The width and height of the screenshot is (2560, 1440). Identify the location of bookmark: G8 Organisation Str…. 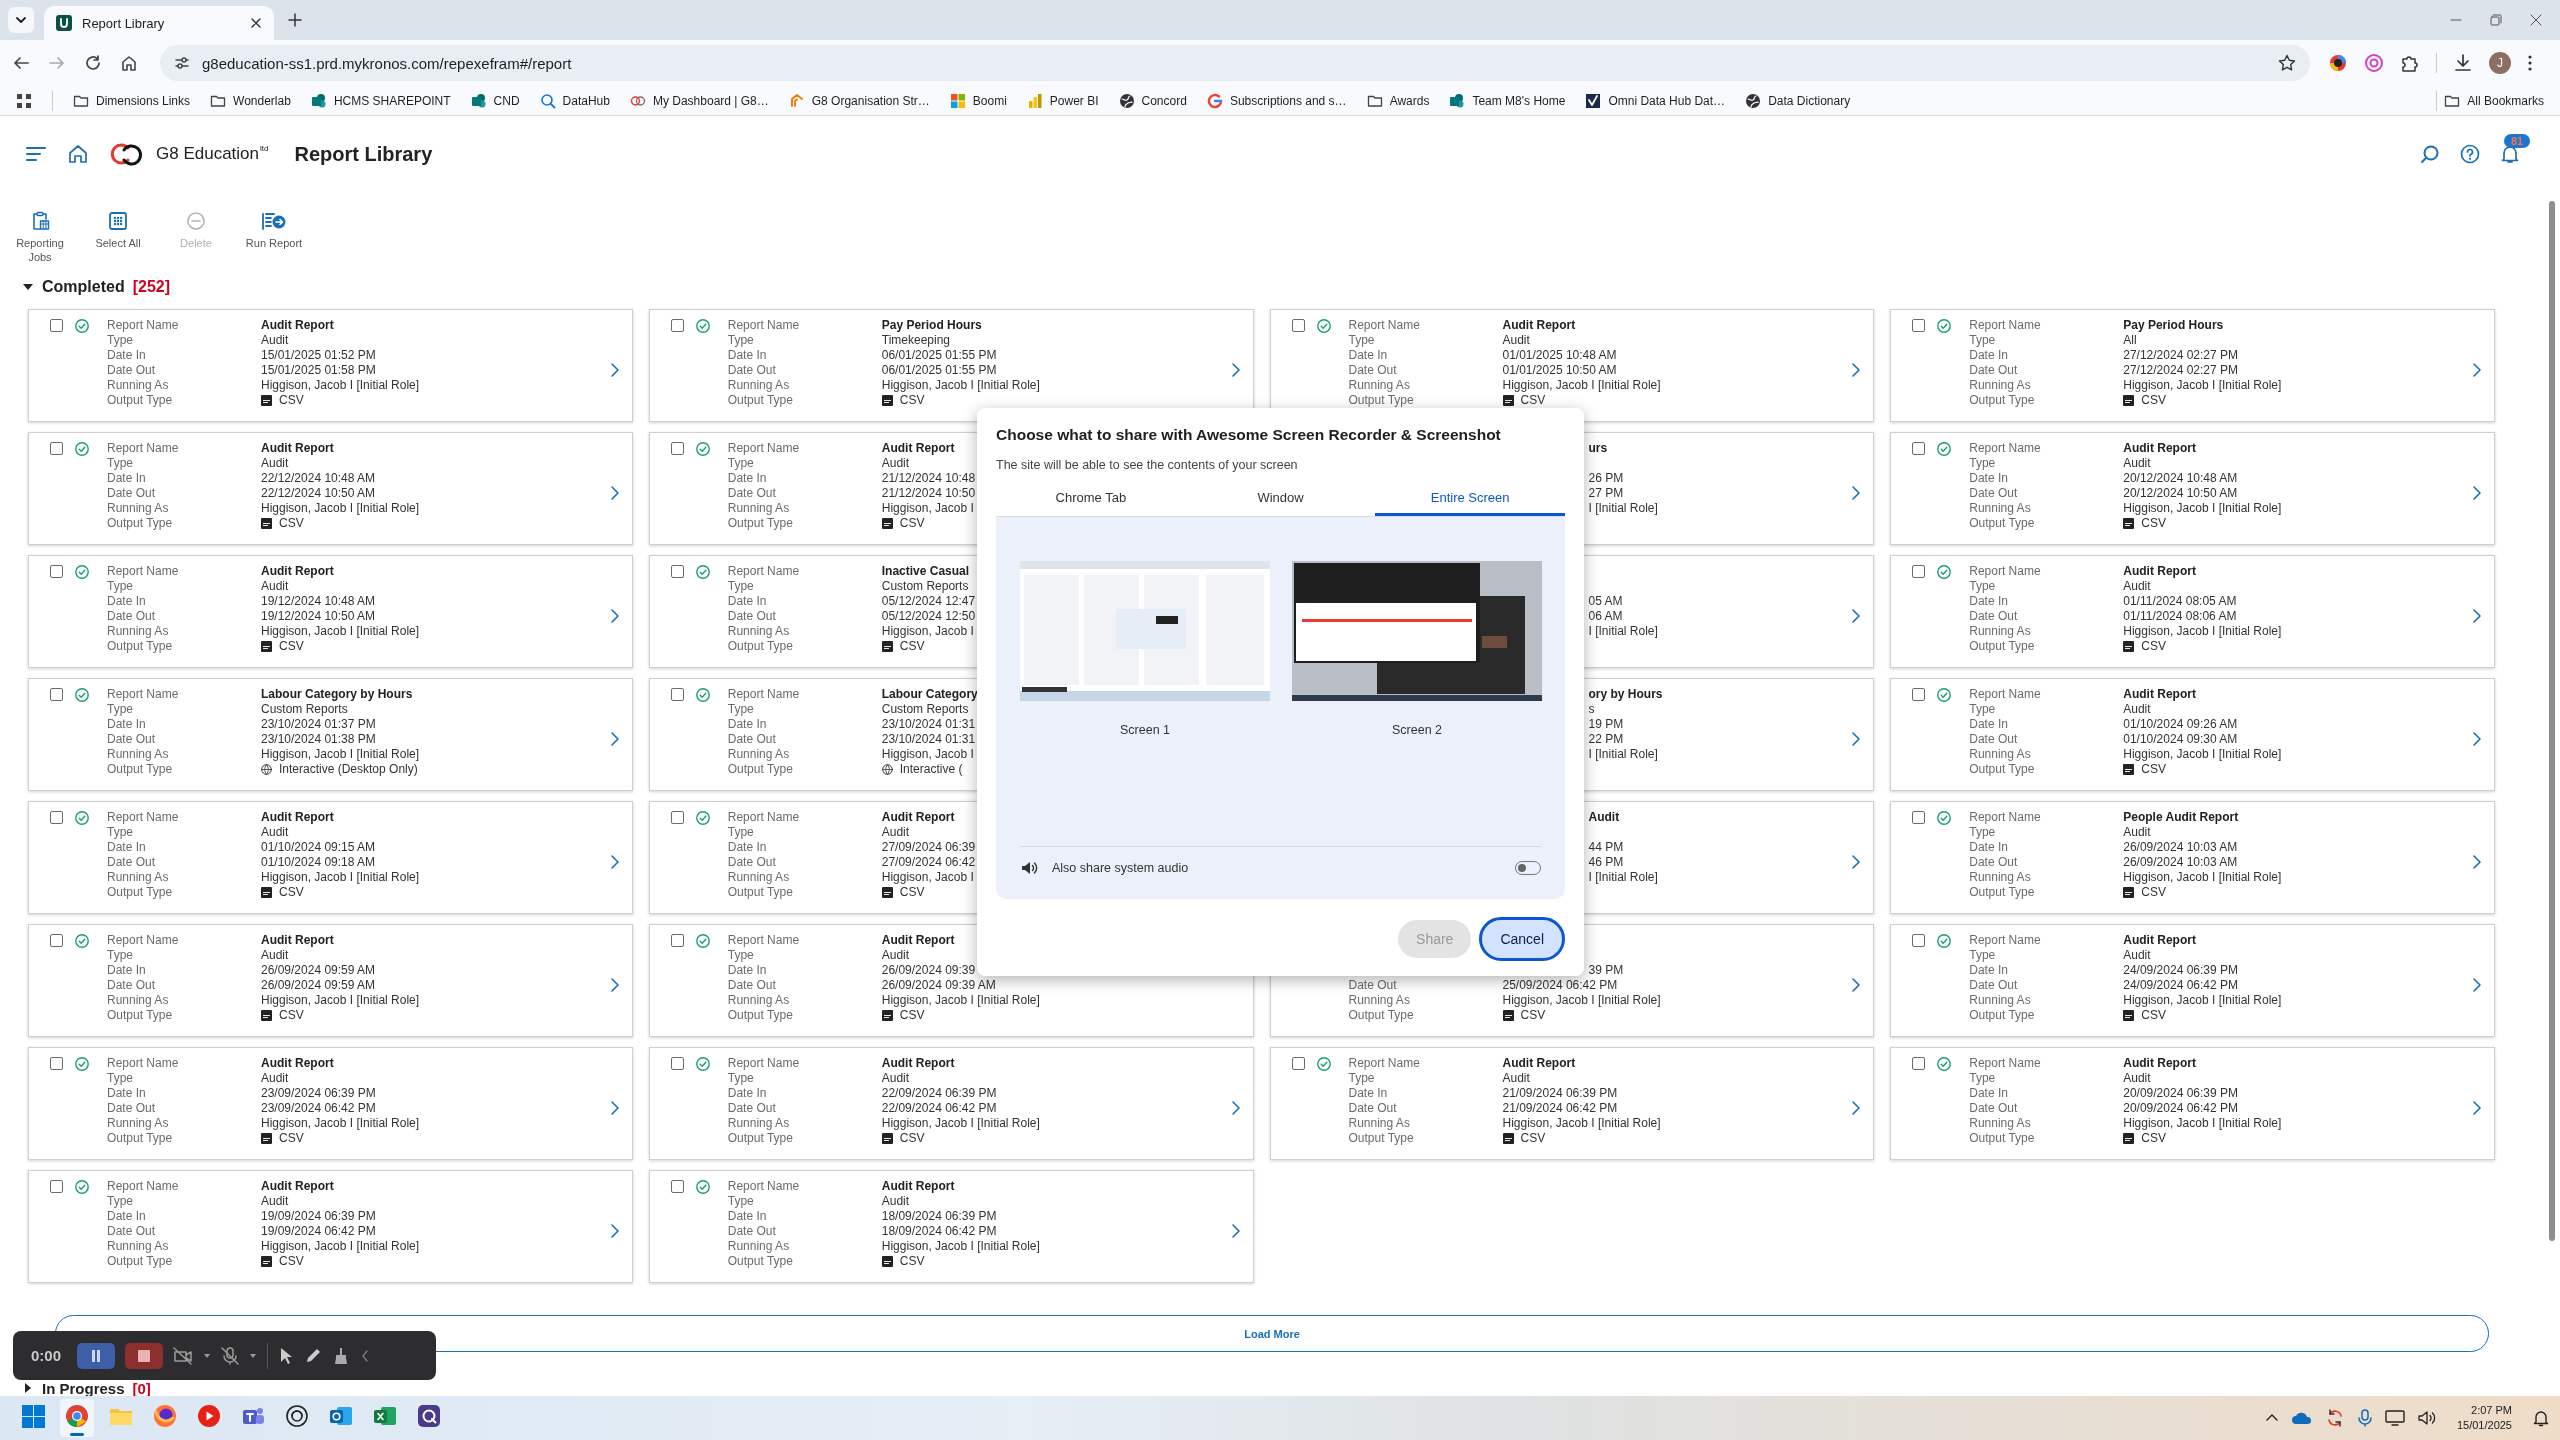
(870, 100).